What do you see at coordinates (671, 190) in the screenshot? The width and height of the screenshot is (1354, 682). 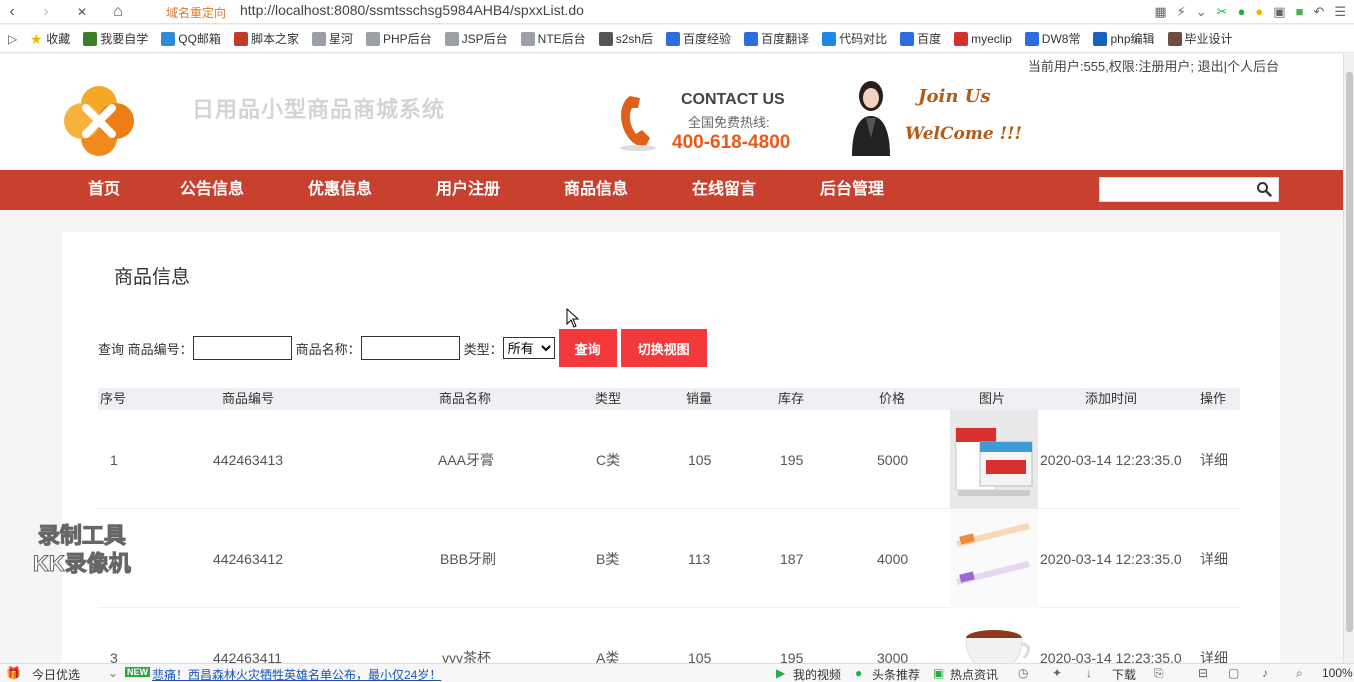 I see `main-nav: 首页 公告信息 优惠信息 用户注册 商品信息 在线留言 后台管理` at bounding box center [671, 190].